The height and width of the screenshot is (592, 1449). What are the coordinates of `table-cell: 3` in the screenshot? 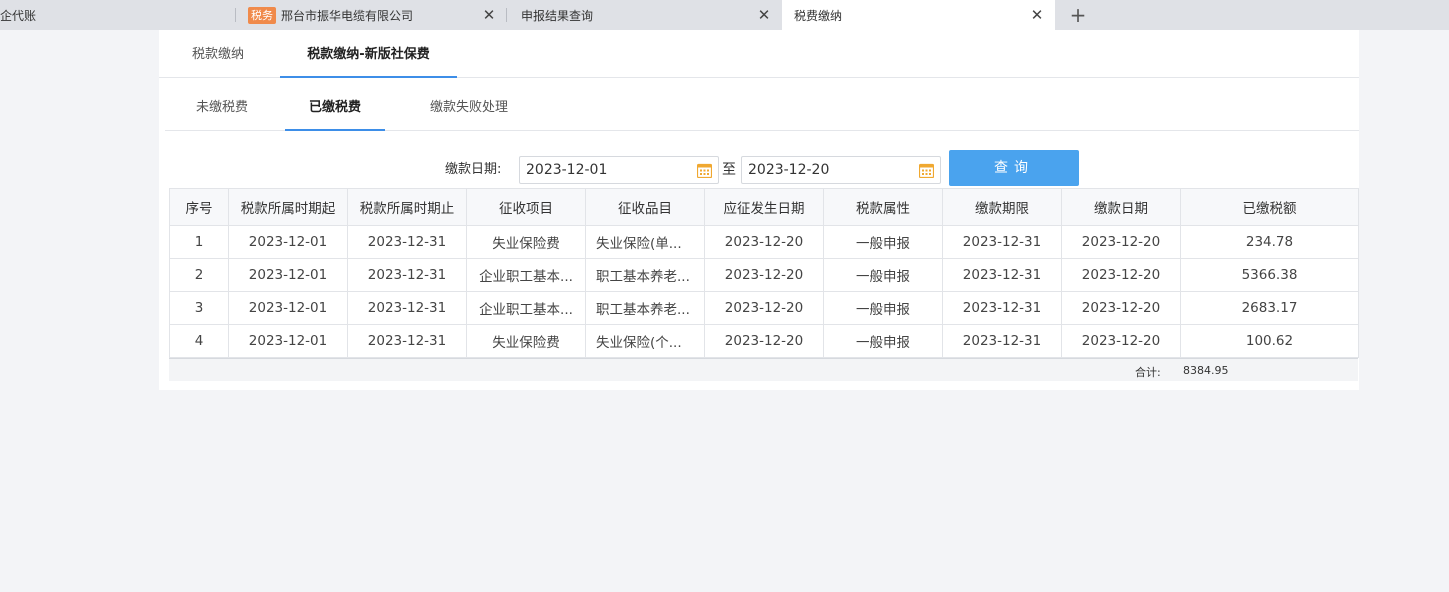 It's located at (199, 308).